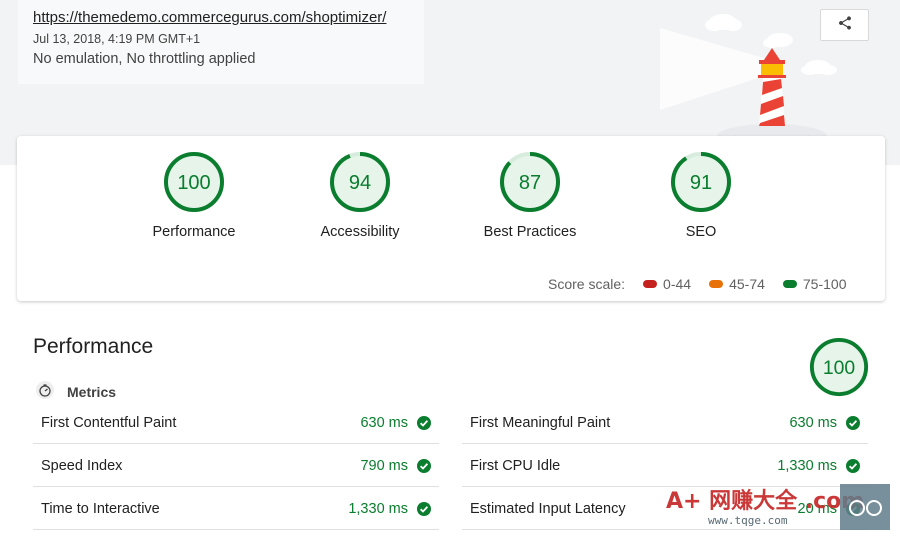  What do you see at coordinates (144, 59) in the screenshot?
I see `run-settings: No emulation, No throttling applied` at bounding box center [144, 59].